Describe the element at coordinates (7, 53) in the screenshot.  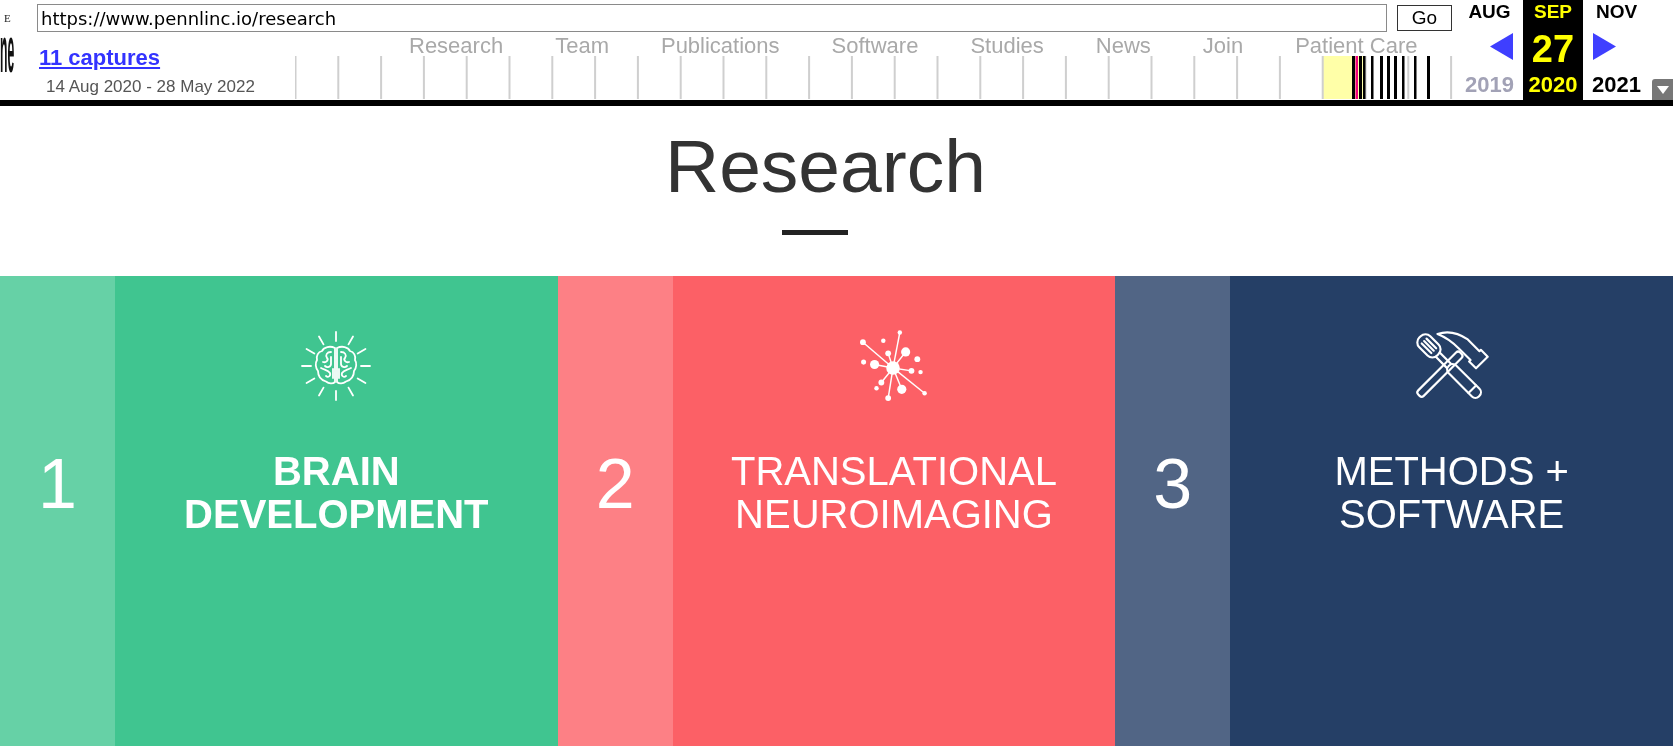
I see `logo-text: ne` at that location.